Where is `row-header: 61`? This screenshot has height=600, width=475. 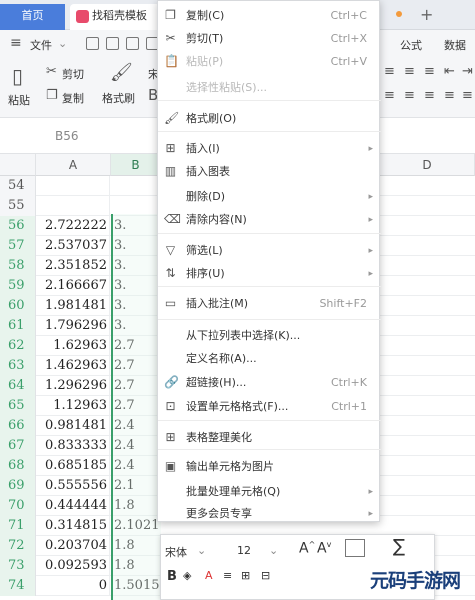 row-header: 61 is located at coordinates (18, 326).